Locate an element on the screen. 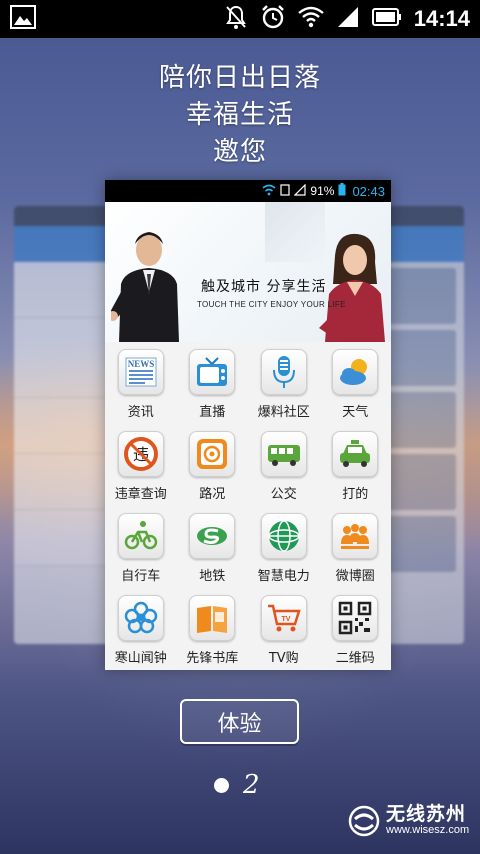  weibo-people-icon is located at coordinates (355, 536).